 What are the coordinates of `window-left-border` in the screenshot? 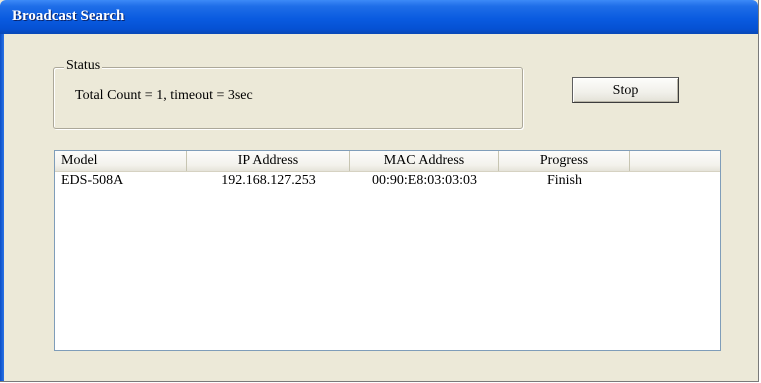 It's located at (2, 207).